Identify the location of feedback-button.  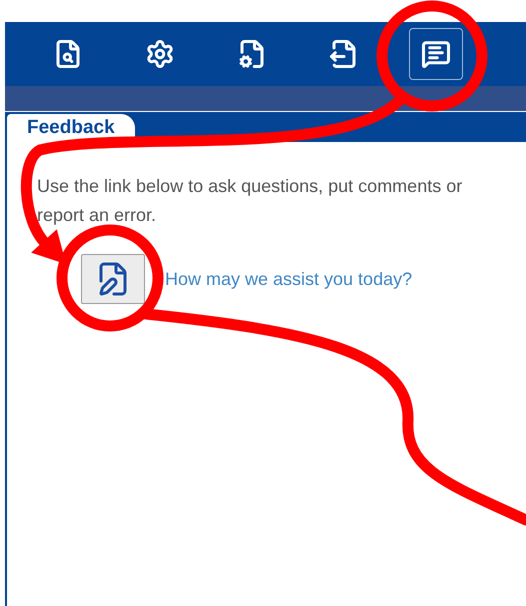
(113, 279).